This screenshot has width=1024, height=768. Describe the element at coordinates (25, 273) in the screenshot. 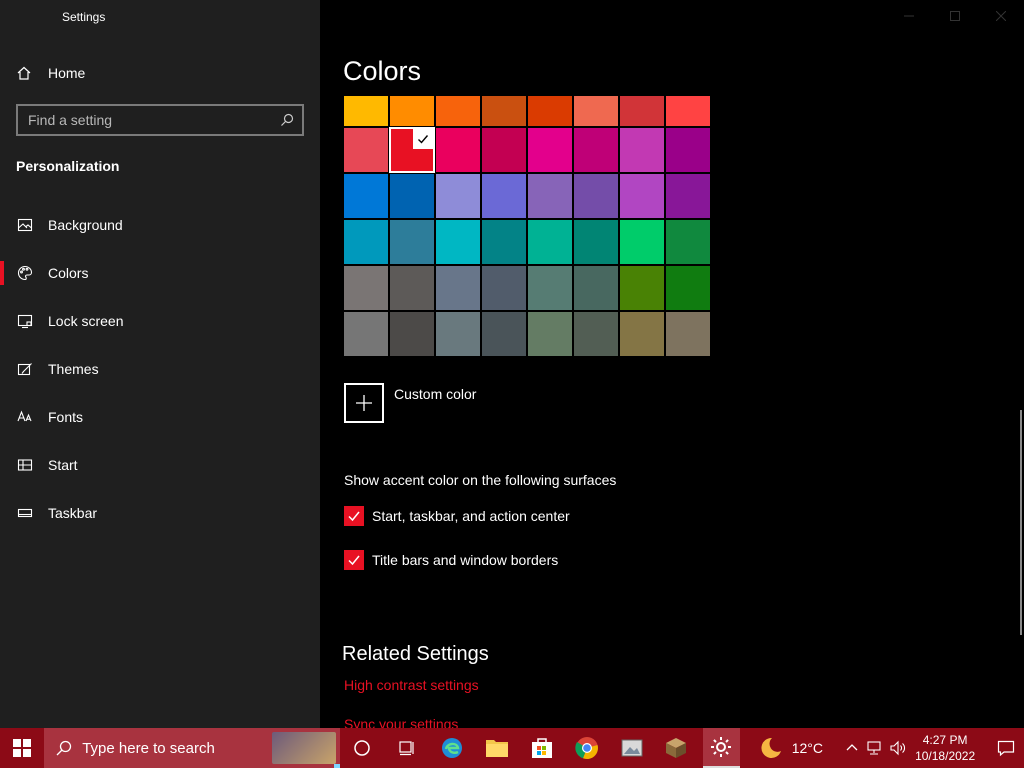

I see `palette-icon` at that location.